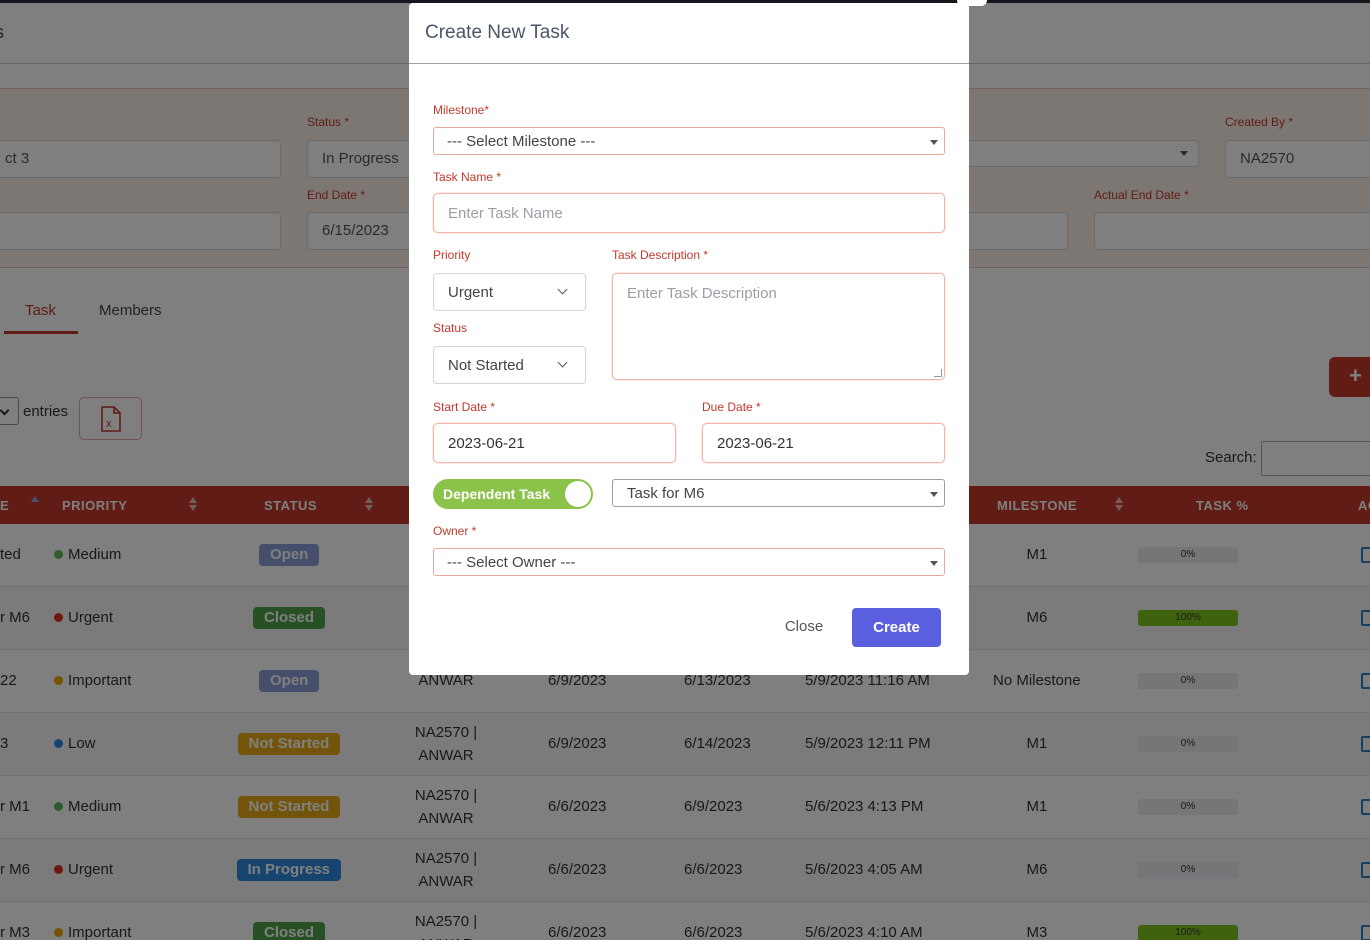 The width and height of the screenshot is (1370, 940). I want to click on task-description-textarea: Enter Task Description, so click(778, 326).